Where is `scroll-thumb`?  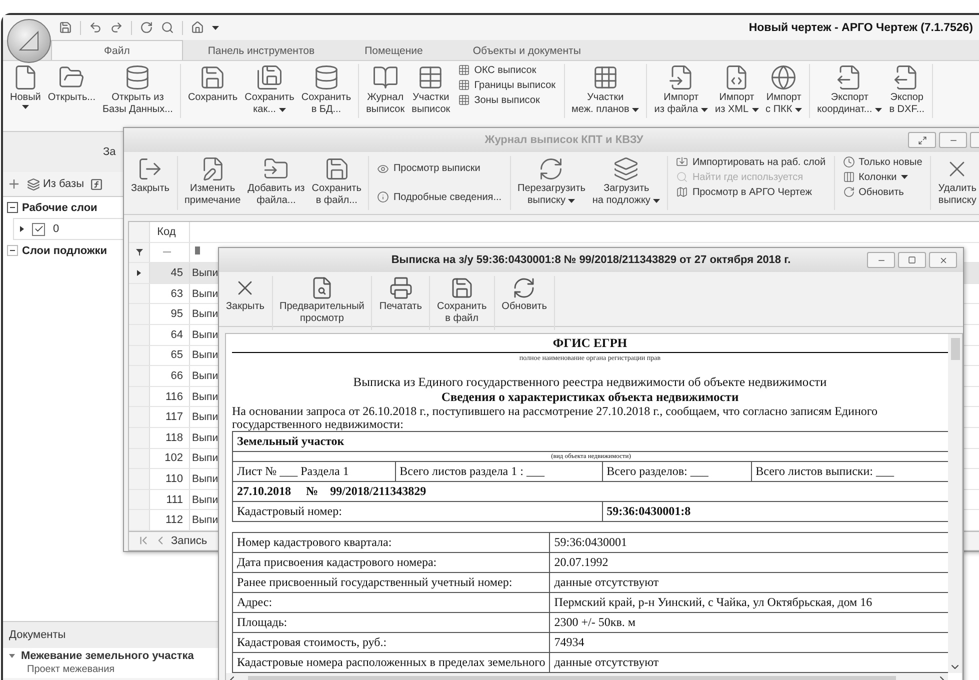
scroll-thumb is located at coordinates (955, 349).